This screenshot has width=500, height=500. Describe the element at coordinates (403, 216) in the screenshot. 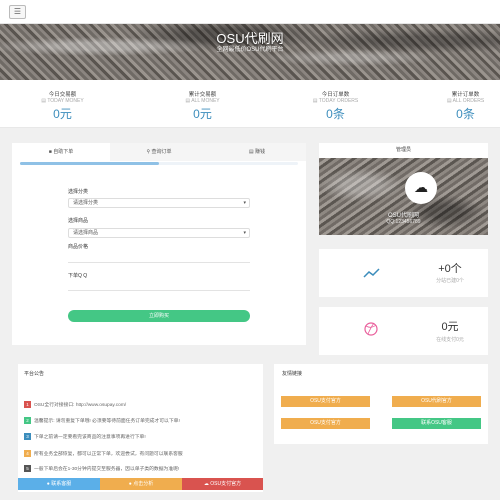

I see `admin-name: OSU代刷网` at that location.